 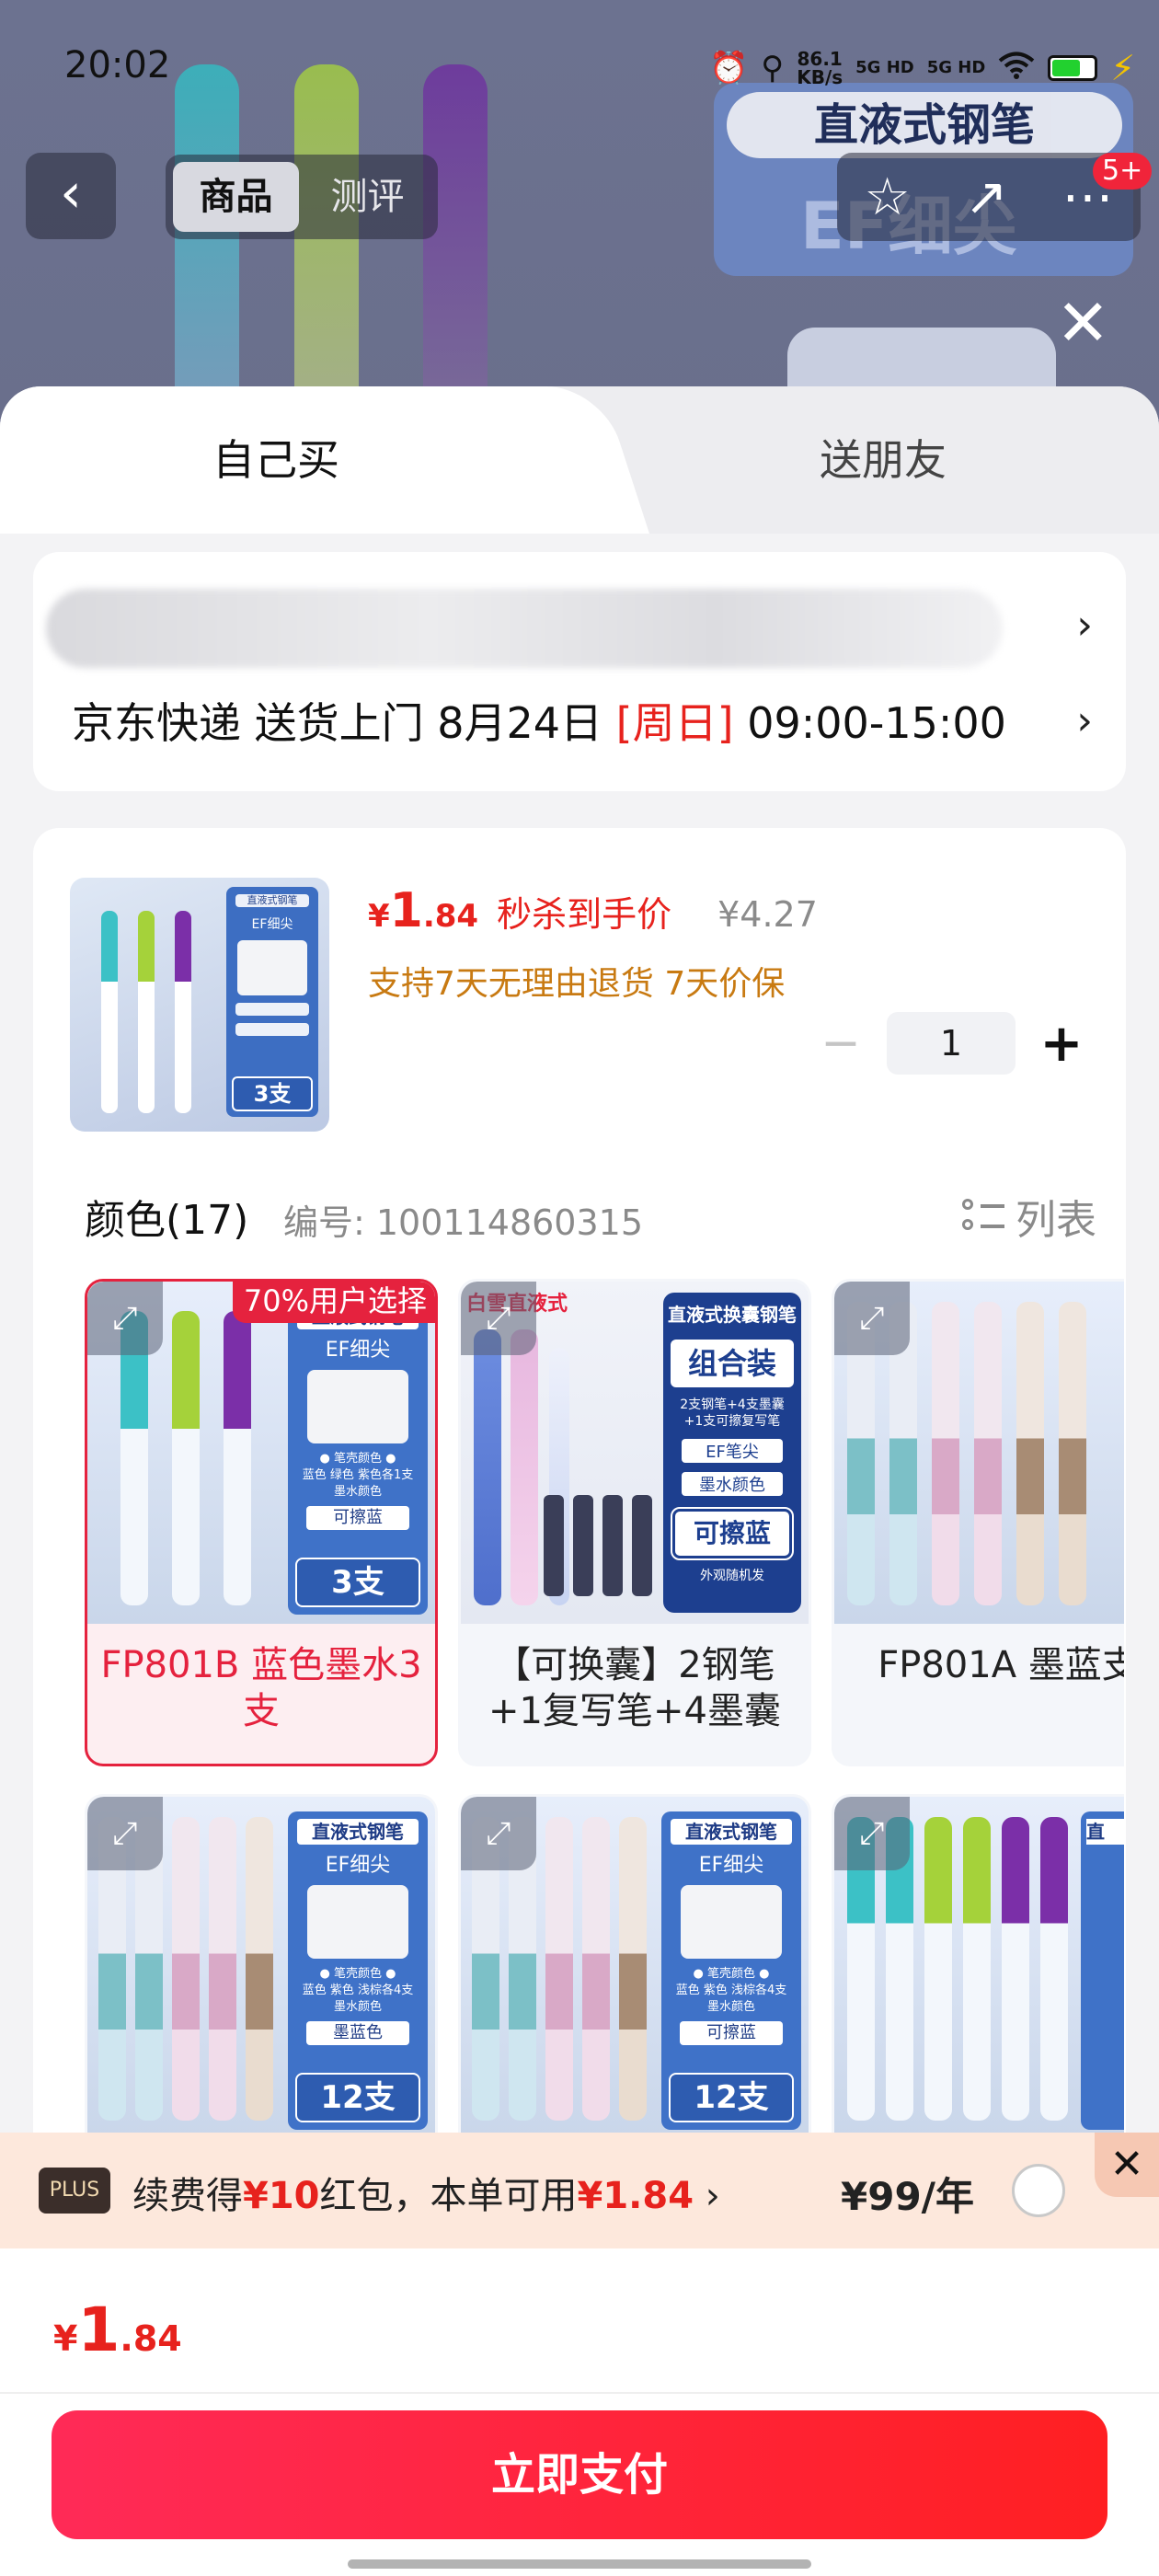 I want to click on variant-title: 颜色(17), so click(x=167, y=1220).